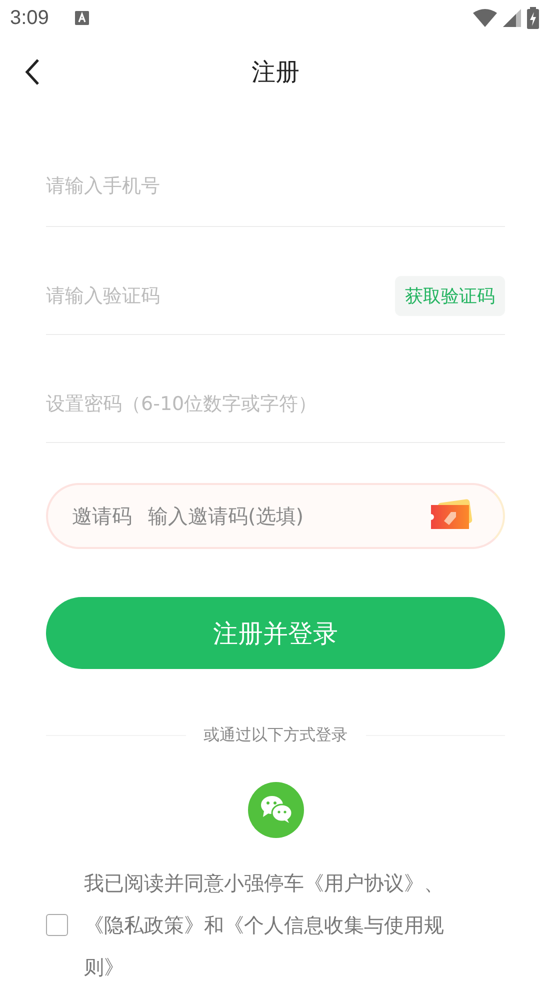  What do you see at coordinates (81, 18) in the screenshot?
I see `keyboard-icon` at bounding box center [81, 18].